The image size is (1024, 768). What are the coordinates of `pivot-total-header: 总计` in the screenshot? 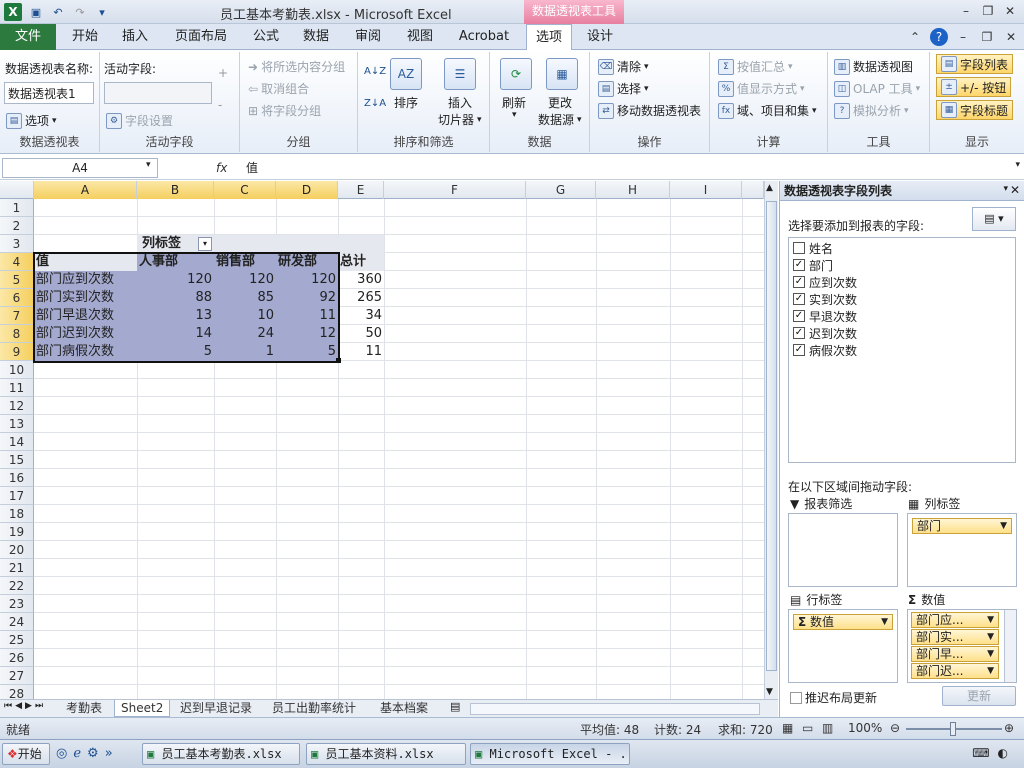 It's located at (361, 262).